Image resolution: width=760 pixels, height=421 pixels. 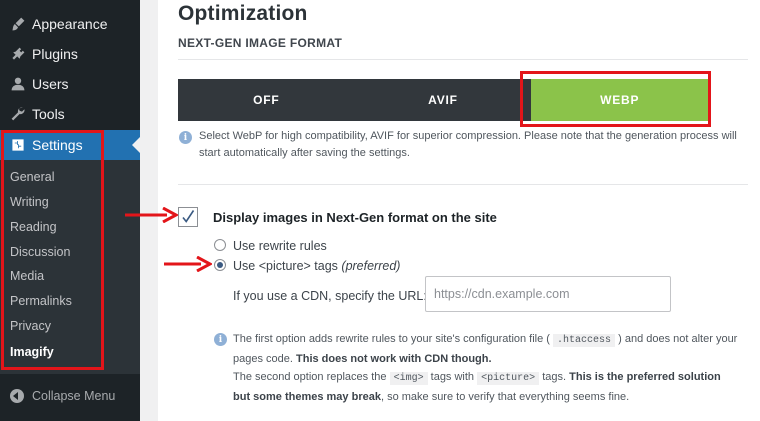 I want to click on collapse-label: Collapse Menu, so click(x=74, y=396).